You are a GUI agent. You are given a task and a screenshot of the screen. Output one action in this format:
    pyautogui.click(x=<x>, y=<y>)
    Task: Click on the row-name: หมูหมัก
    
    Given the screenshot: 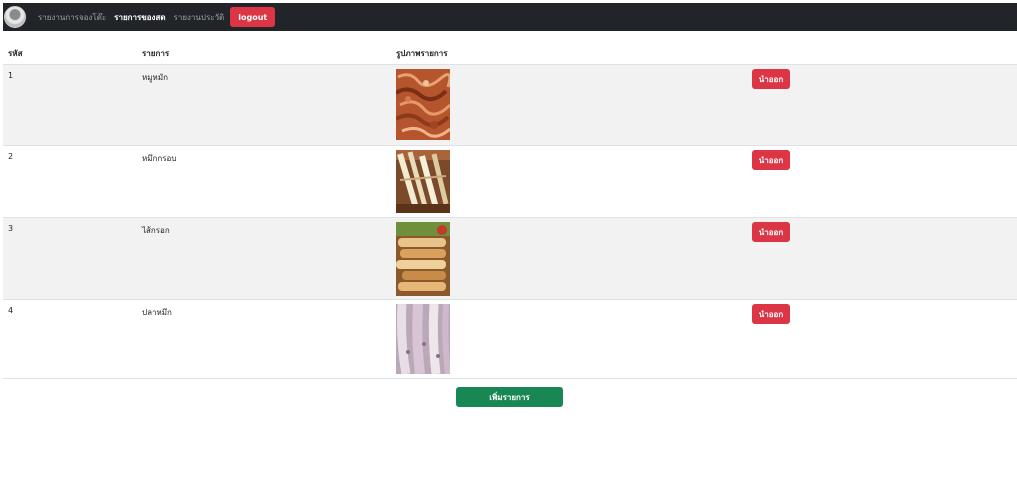 What is the action you would take?
    pyautogui.click(x=155, y=77)
    